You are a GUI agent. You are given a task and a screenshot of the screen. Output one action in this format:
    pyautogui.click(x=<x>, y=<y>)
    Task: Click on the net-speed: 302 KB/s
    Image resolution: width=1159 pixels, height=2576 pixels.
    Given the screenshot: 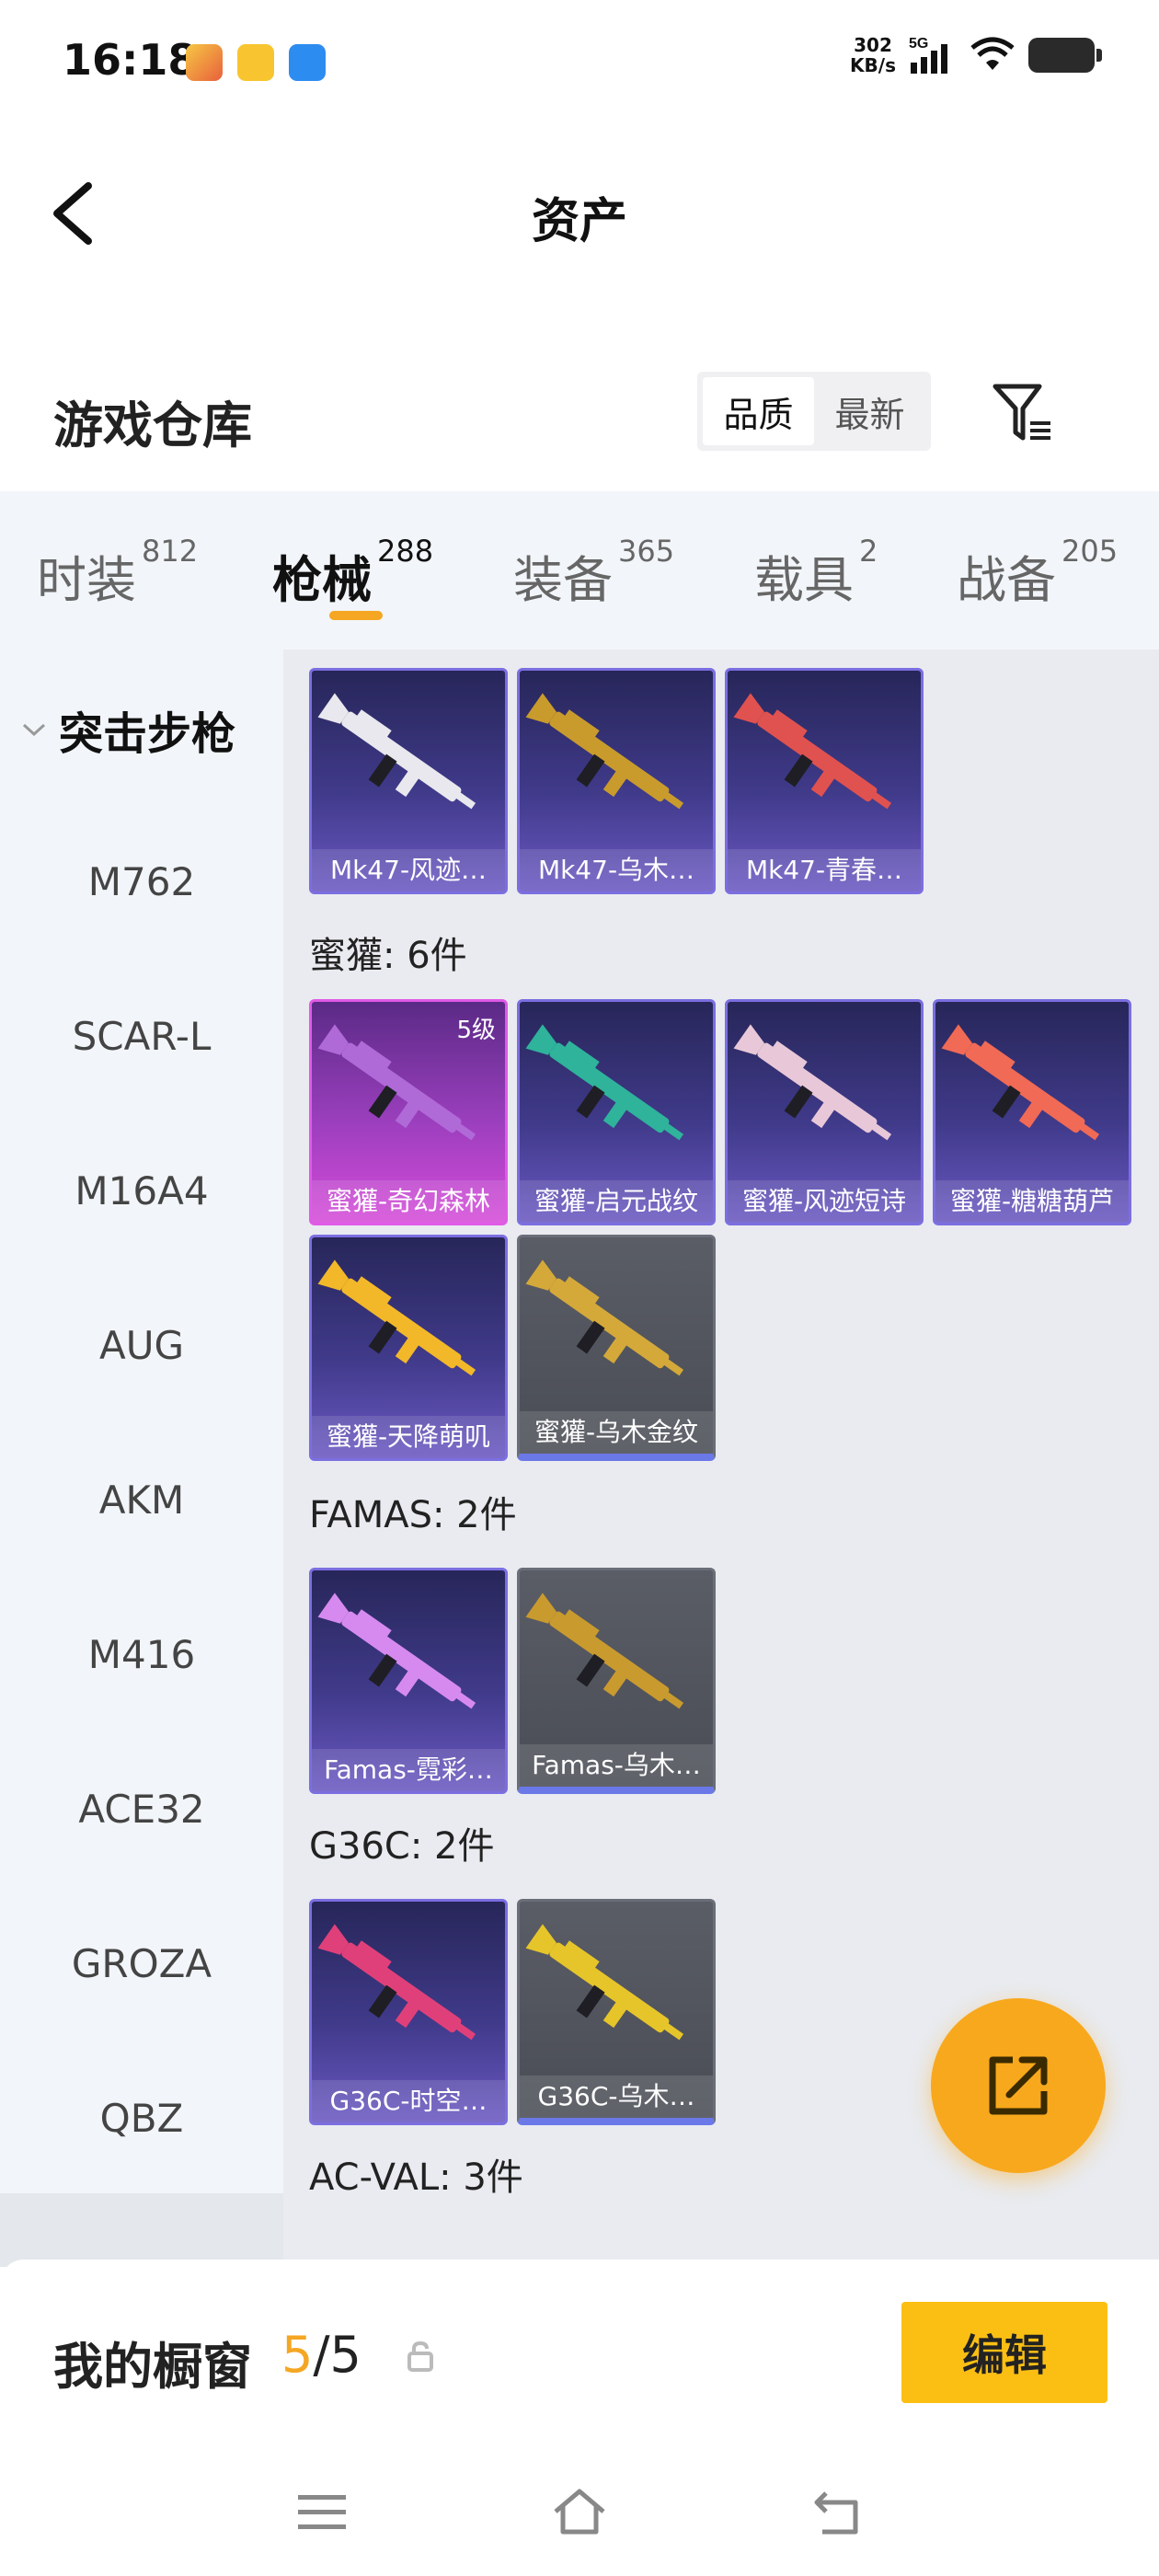 What is the action you would take?
    pyautogui.click(x=873, y=55)
    